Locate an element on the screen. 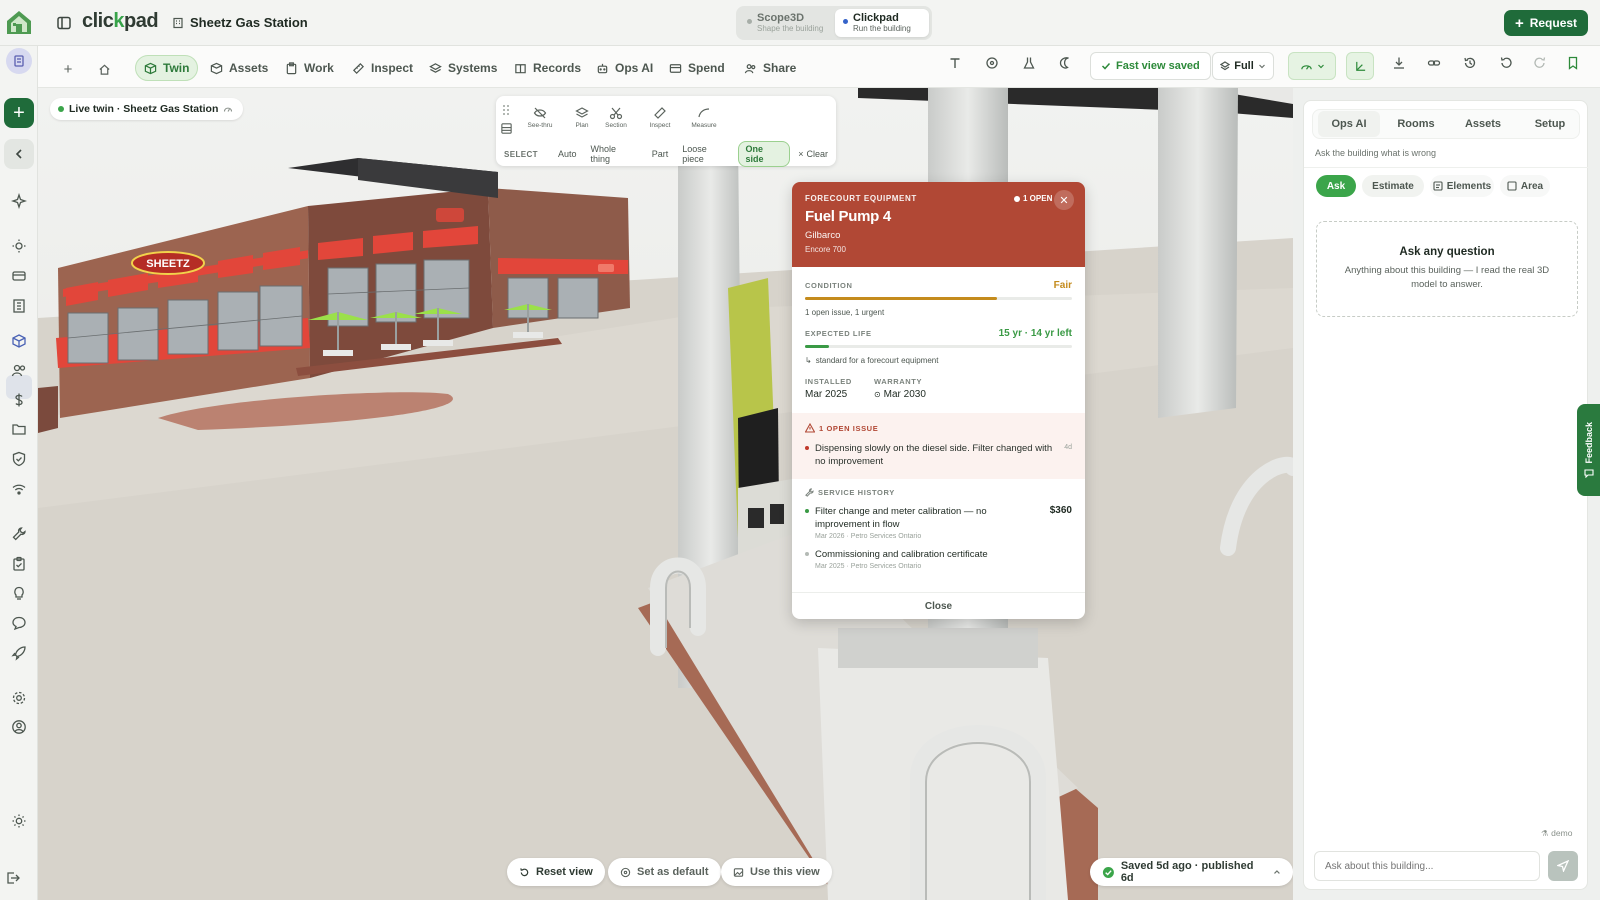 Image resolution: width=1600 pixels, height=900 pixels. sidebar-toggle-icon is located at coordinates (64, 23).